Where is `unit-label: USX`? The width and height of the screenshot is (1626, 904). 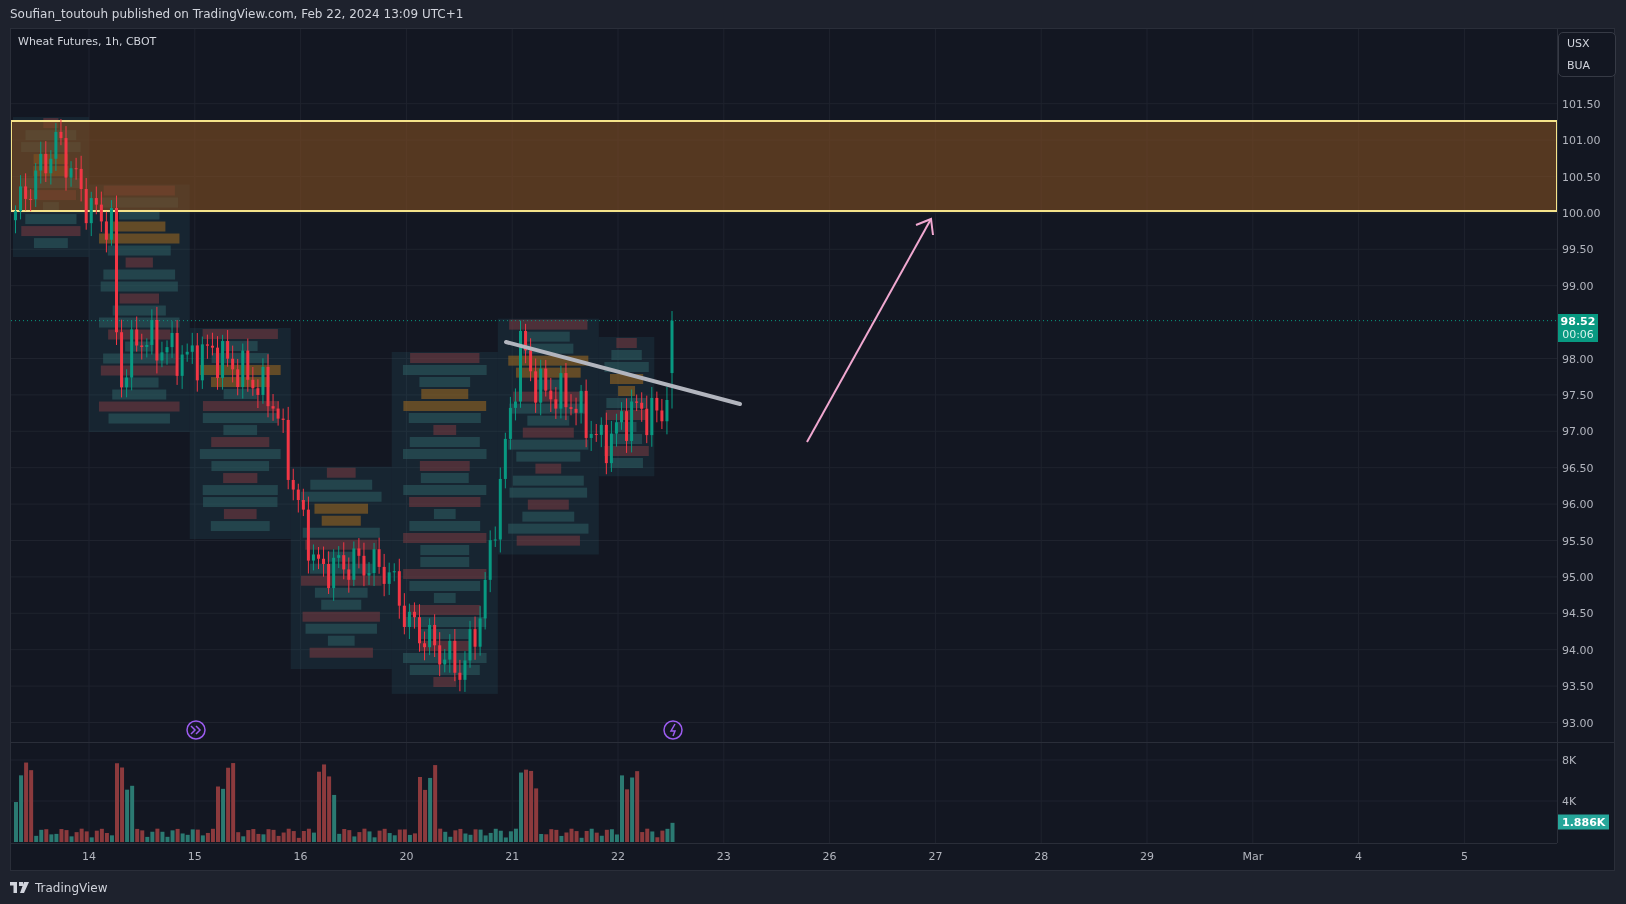
unit-label: USX is located at coordinates (1579, 43).